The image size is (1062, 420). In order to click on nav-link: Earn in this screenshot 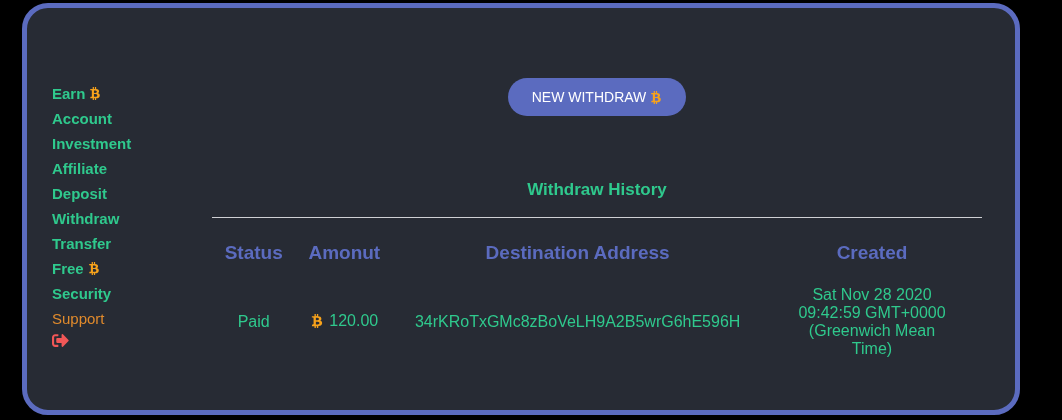, I will do `click(77, 93)`.